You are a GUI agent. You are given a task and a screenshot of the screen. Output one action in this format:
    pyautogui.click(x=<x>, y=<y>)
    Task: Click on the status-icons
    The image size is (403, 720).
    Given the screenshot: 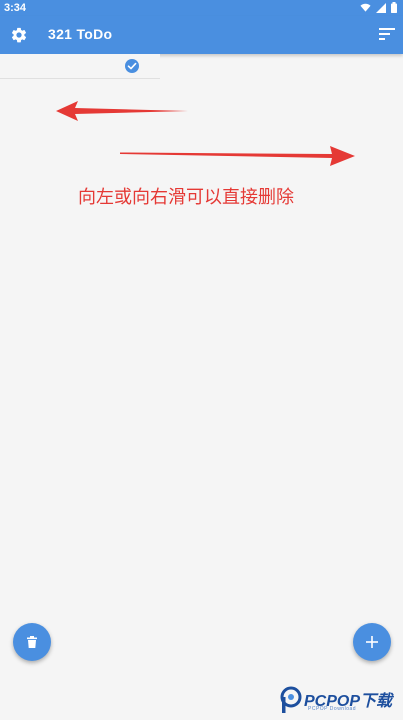 What is the action you would take?
    pyautogui.click(x=378, y=7)
    